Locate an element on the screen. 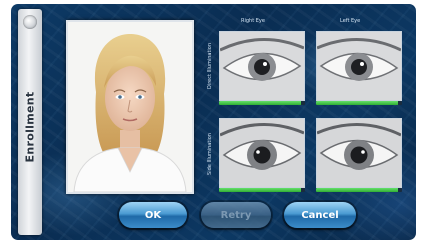 Image resolution: width=426 pixels, height=245 pixels. right-eye-direct-quality-bar is located at coordinates (262, 103).